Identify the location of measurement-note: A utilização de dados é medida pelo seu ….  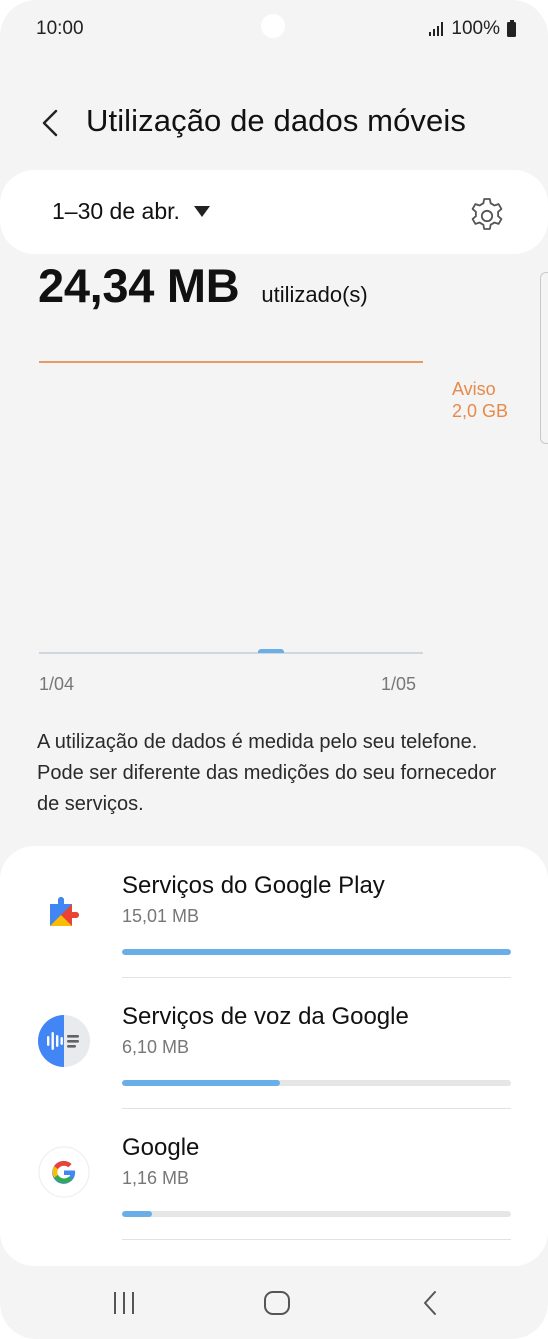
(267, 773).